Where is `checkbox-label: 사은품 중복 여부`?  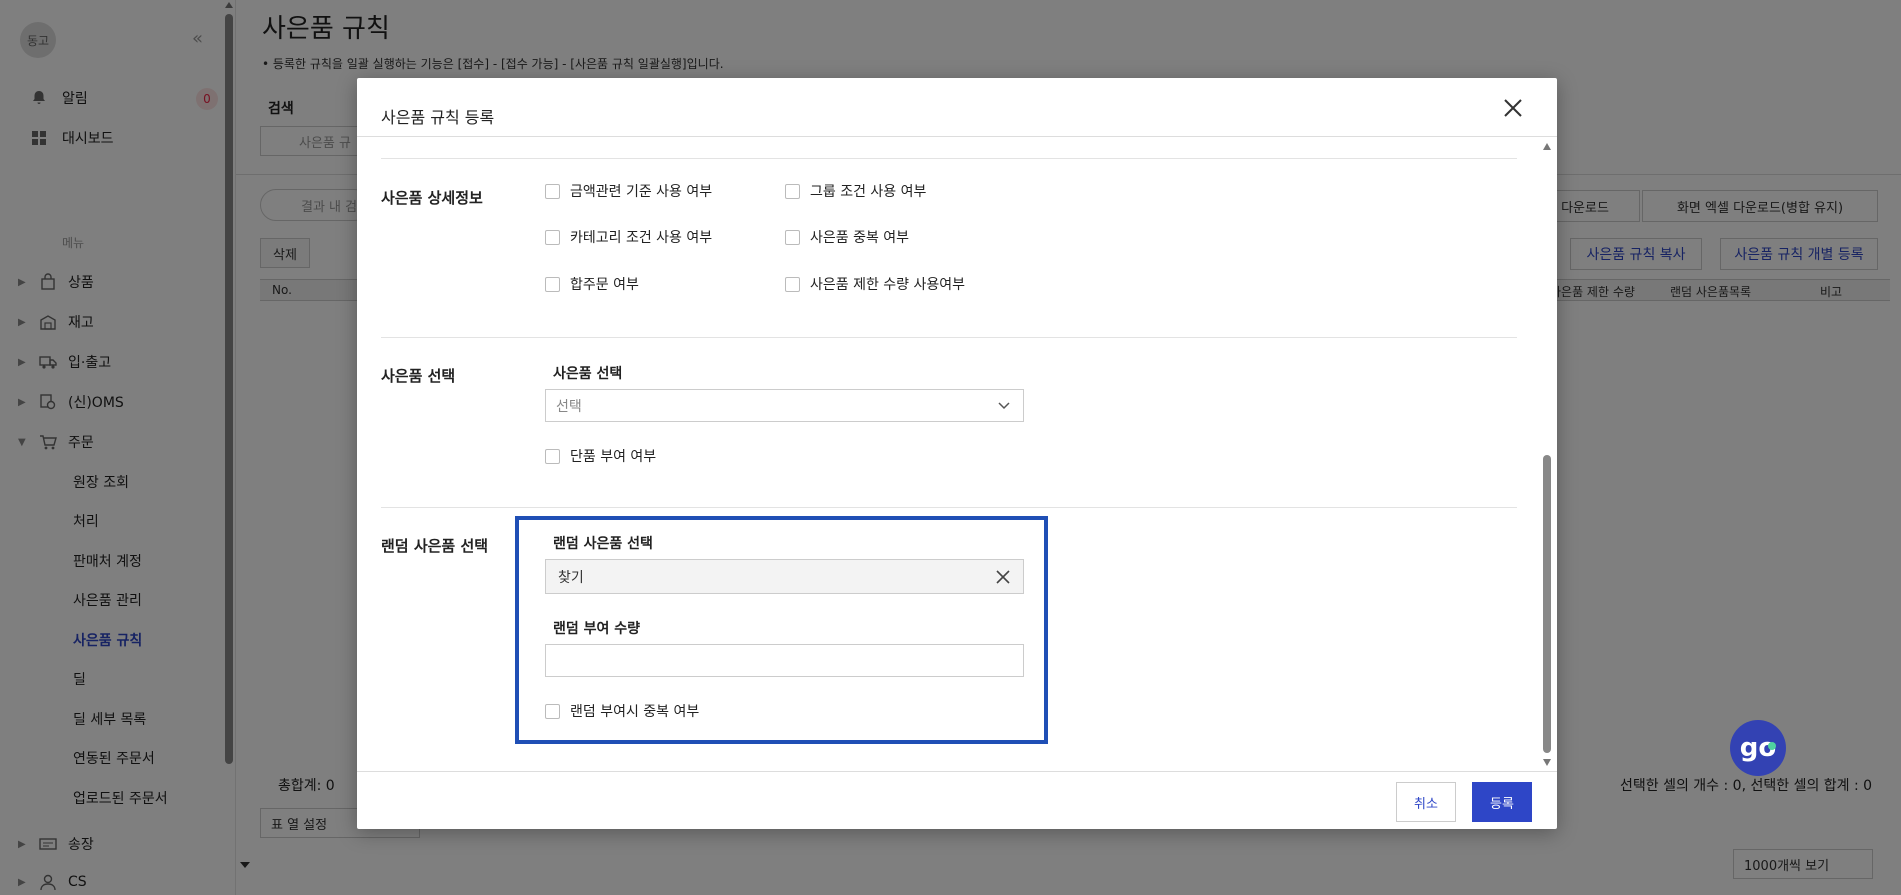
checkbox-label: 사은품 중복 여부 is located at coordinates (860, 238).